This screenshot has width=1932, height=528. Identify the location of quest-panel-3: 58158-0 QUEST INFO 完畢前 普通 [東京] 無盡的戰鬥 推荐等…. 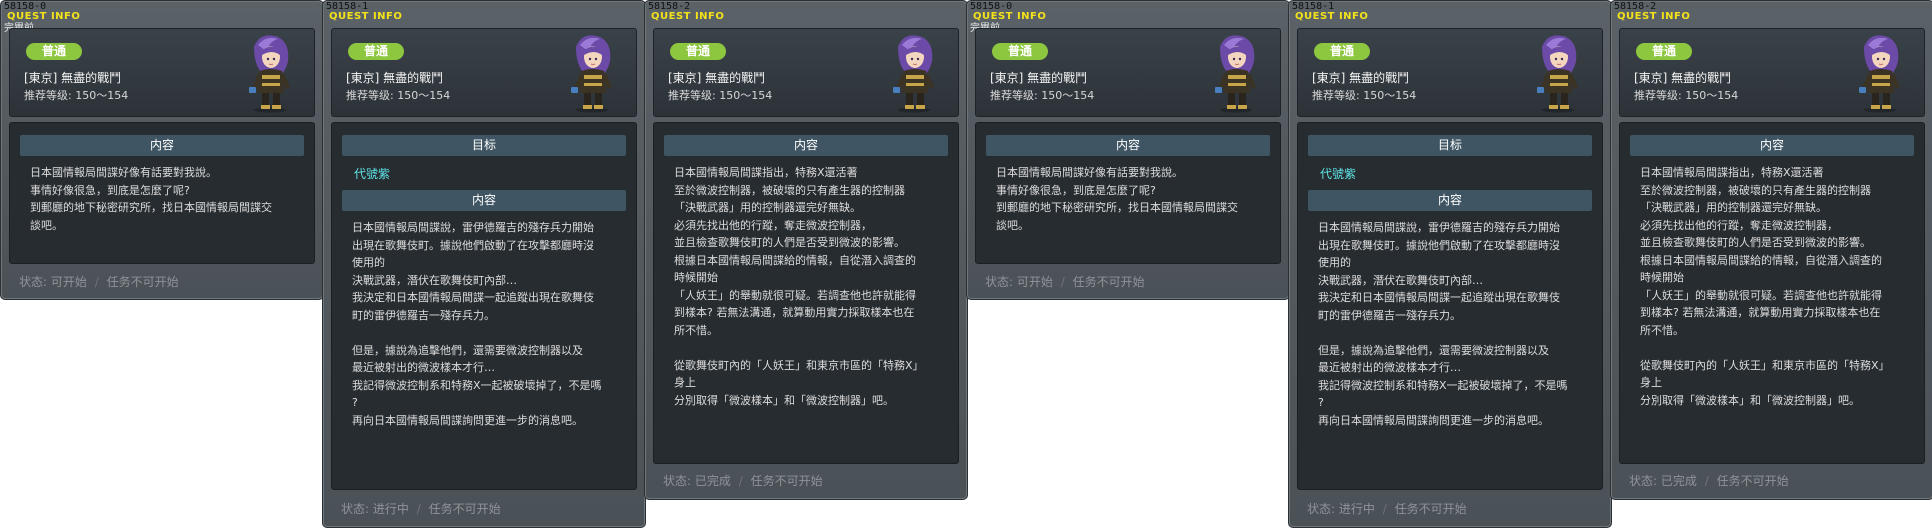
(1128, 150).